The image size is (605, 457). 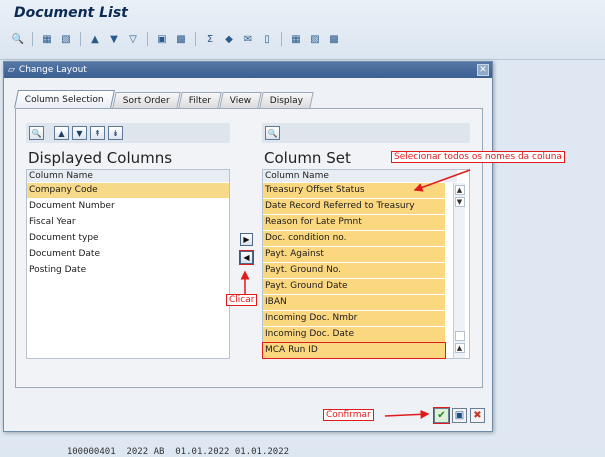 What do you see at coordinates (334, 39) in the screenshot?
I see `grid-icon-3: ▩` at bounding box center [334, 39].